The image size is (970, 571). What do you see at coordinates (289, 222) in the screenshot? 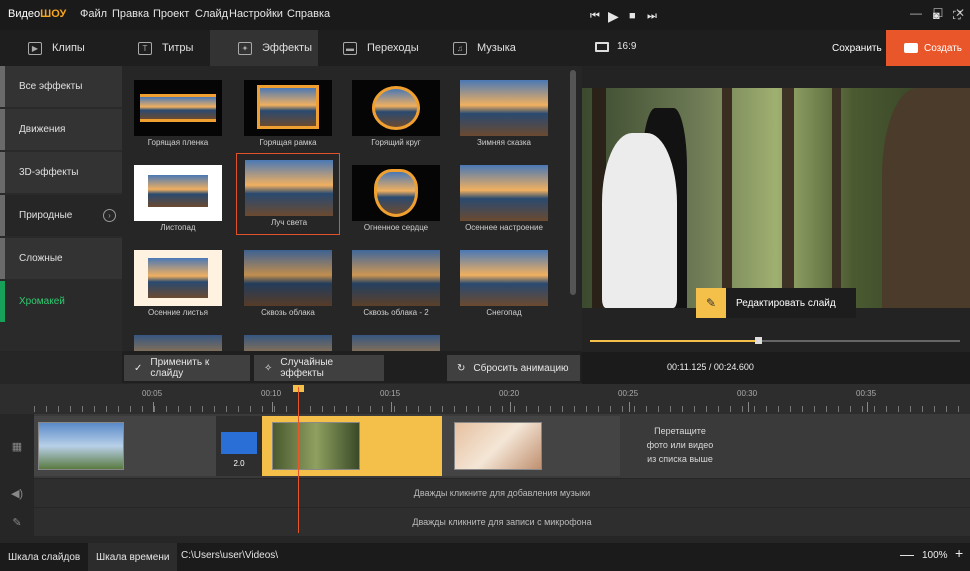
I see `effect-label: Луч света` at bounding box center [289, 222].